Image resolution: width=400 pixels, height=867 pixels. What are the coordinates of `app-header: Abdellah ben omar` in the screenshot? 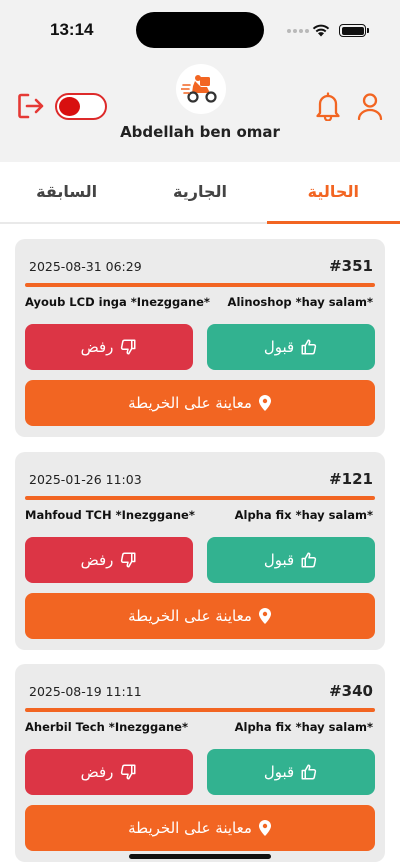 It's located at (200, 109).